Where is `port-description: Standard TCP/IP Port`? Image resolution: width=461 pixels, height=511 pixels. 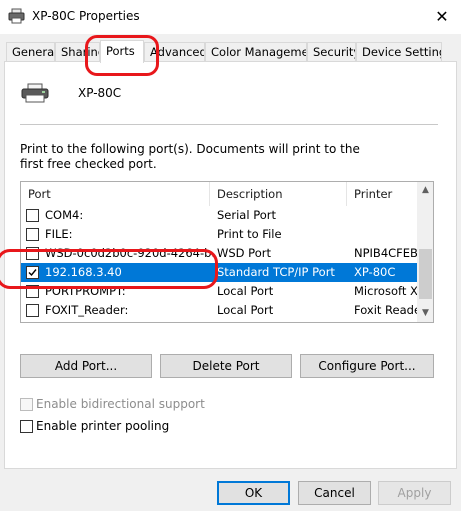
port-description: Standard TCP/IP Port is located at coordinates (276, 272).